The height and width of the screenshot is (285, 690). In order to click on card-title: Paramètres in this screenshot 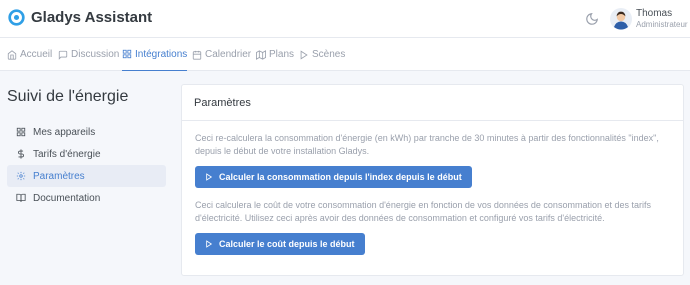, I will do `click(432, 103)`.